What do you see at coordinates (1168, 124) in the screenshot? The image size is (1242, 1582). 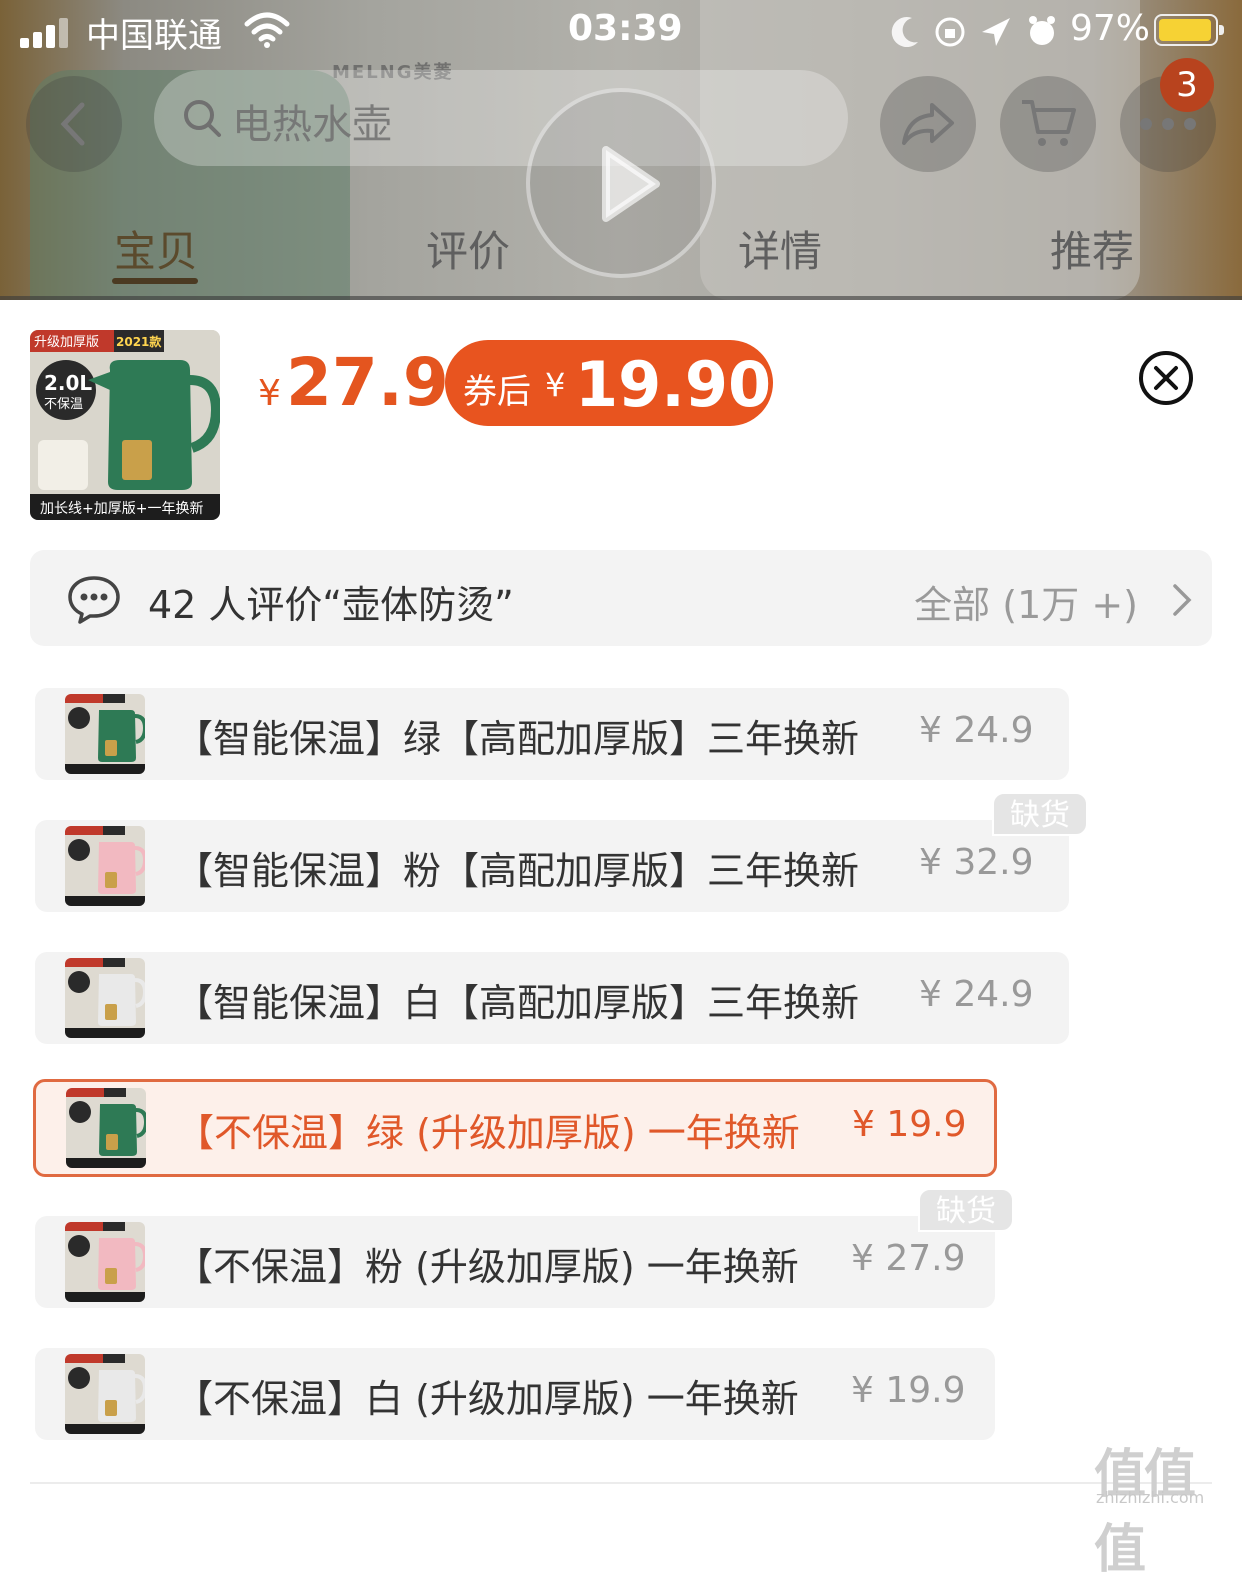 I see `more-icon` at bounding box center [1168, 124].